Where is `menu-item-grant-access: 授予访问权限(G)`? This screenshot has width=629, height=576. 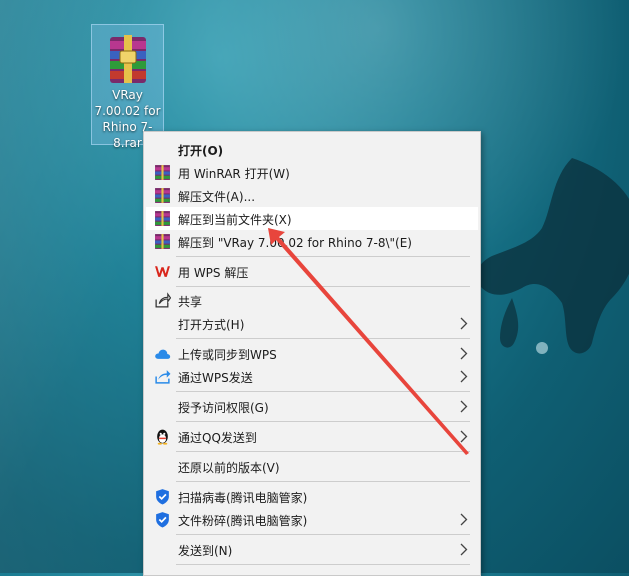 menu-item-grant-access: 授予访问权限(G) is located at coordinates (312, 406).